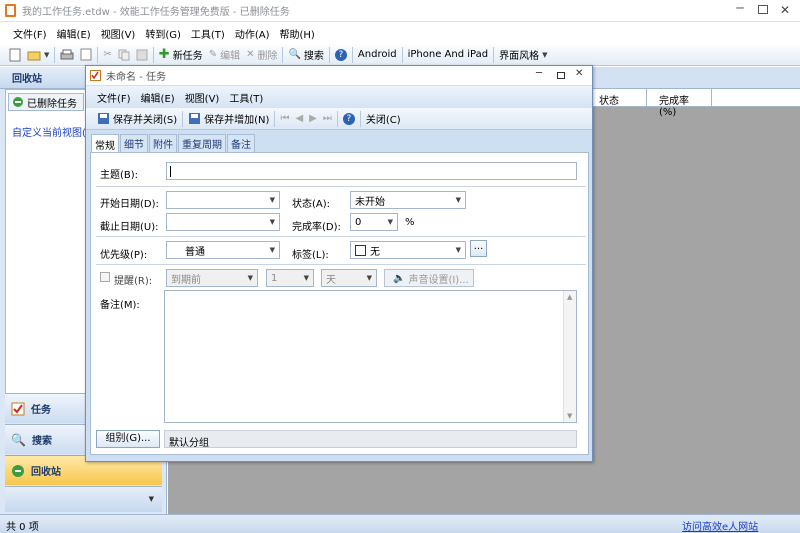 This screenshot has width=800, height=533. Describe the element at coordinates (74, 33) in the screenshot. I see `menu-edit: 编辑(E)` at that location.